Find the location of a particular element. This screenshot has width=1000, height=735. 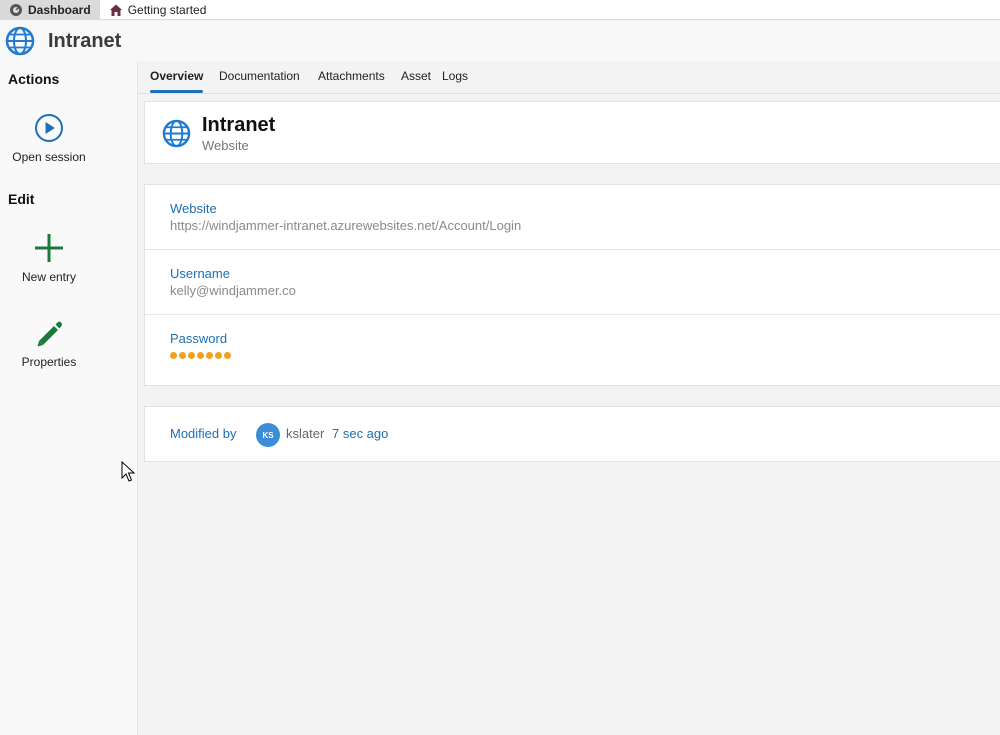

entry-summary-panel: Intranet Website is located at coordinates (572, 132).